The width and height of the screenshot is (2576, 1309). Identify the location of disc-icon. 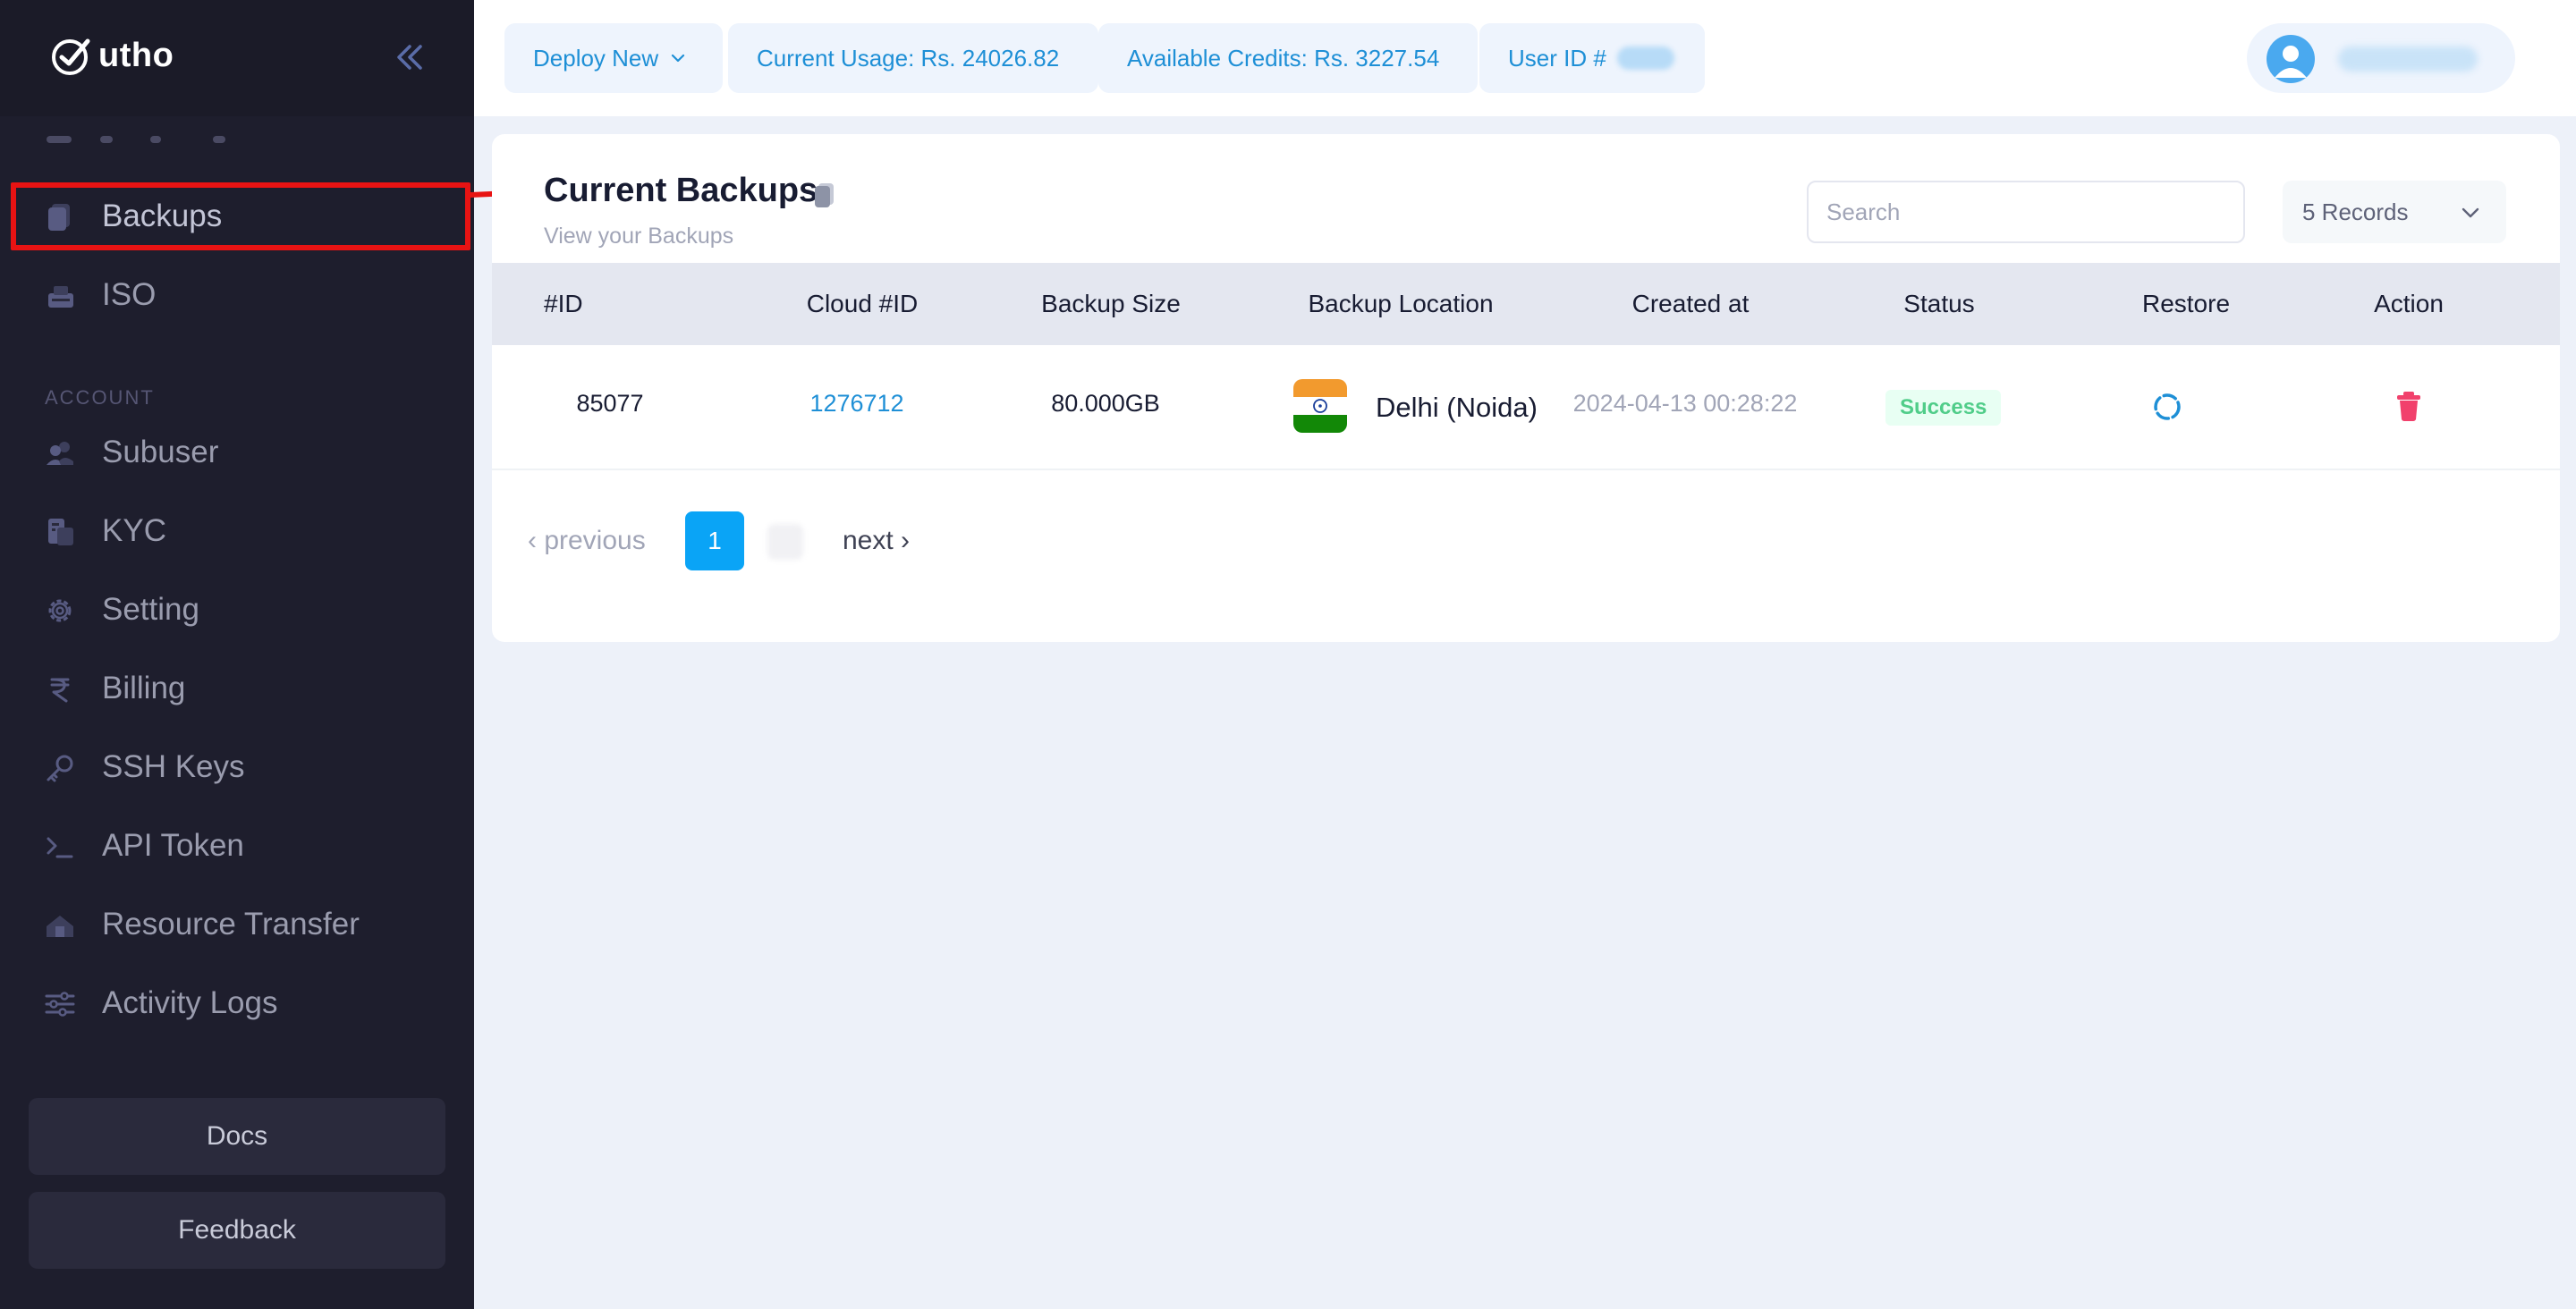
(60, 297).